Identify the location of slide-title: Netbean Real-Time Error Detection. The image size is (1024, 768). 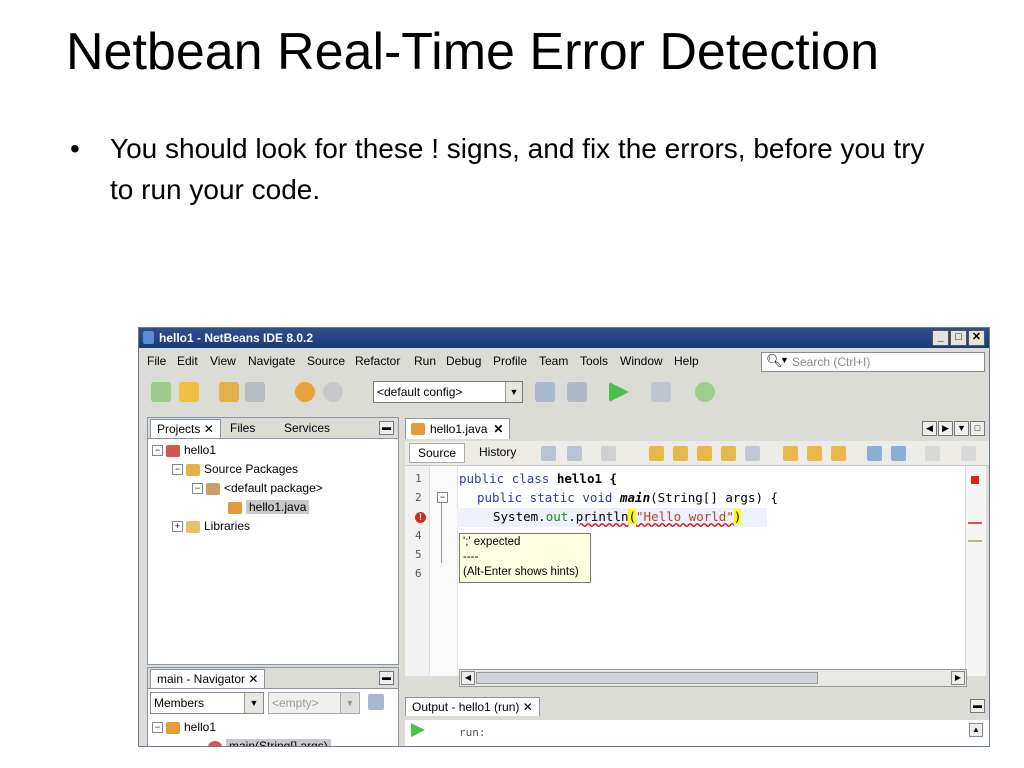
(473, 52).